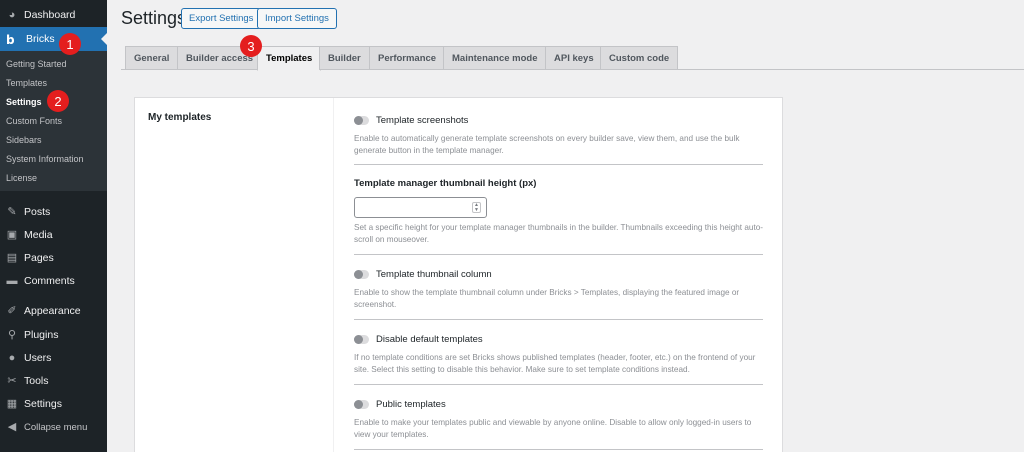  Describe the element at coordinates (12, 14) in the screenshot. I see `dashboard-icon: ◕` at that location.